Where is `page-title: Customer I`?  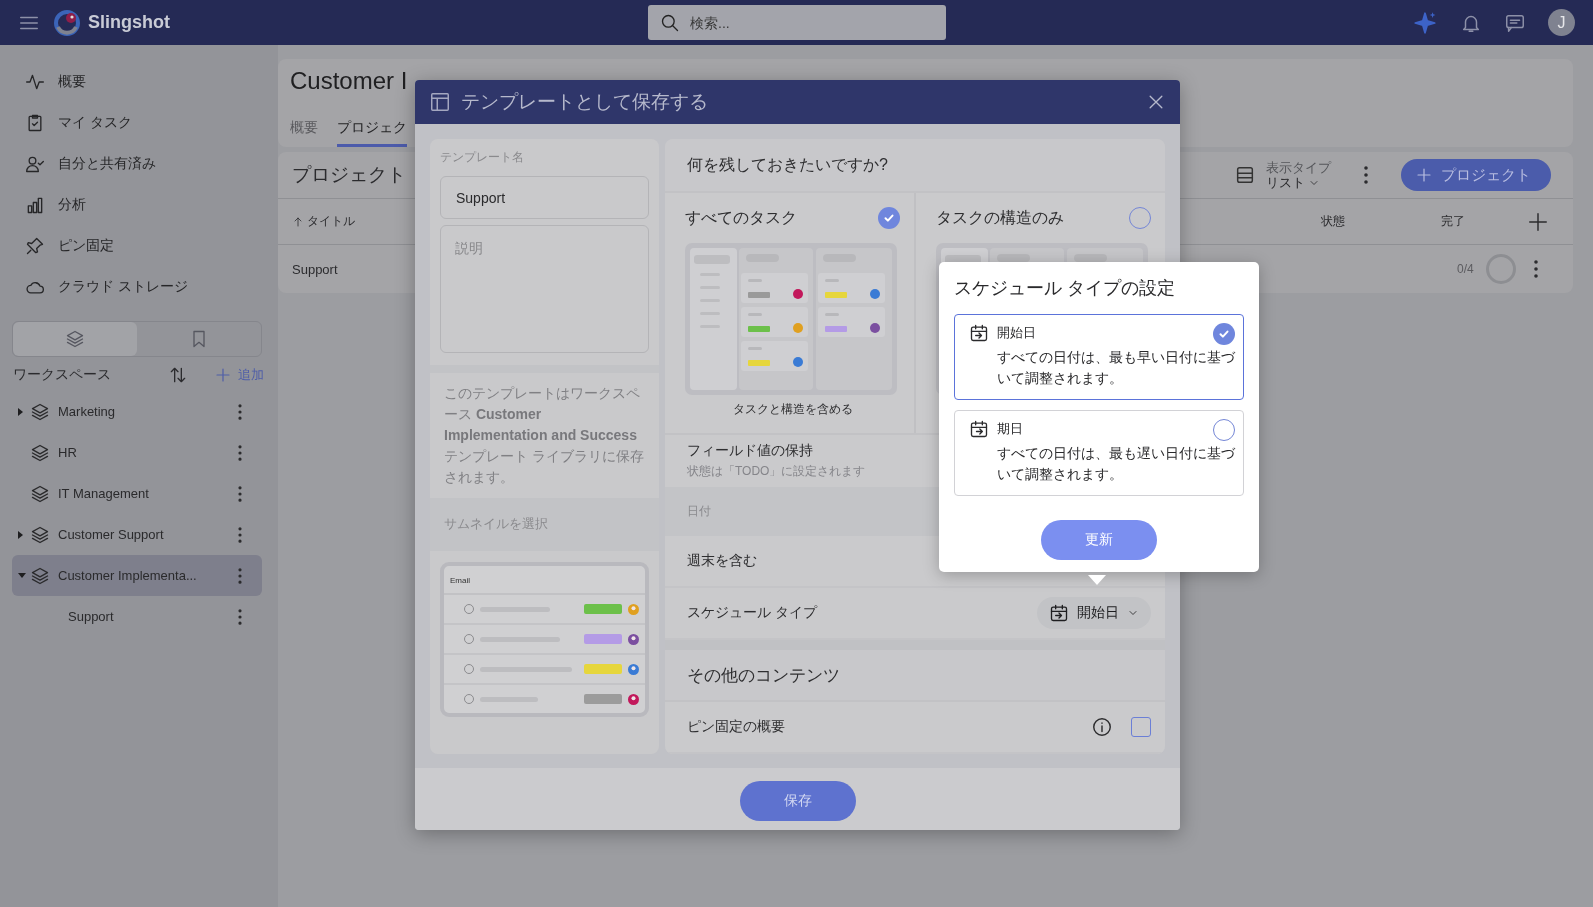
page-title: Customer I is located at coordinates (349, 81).